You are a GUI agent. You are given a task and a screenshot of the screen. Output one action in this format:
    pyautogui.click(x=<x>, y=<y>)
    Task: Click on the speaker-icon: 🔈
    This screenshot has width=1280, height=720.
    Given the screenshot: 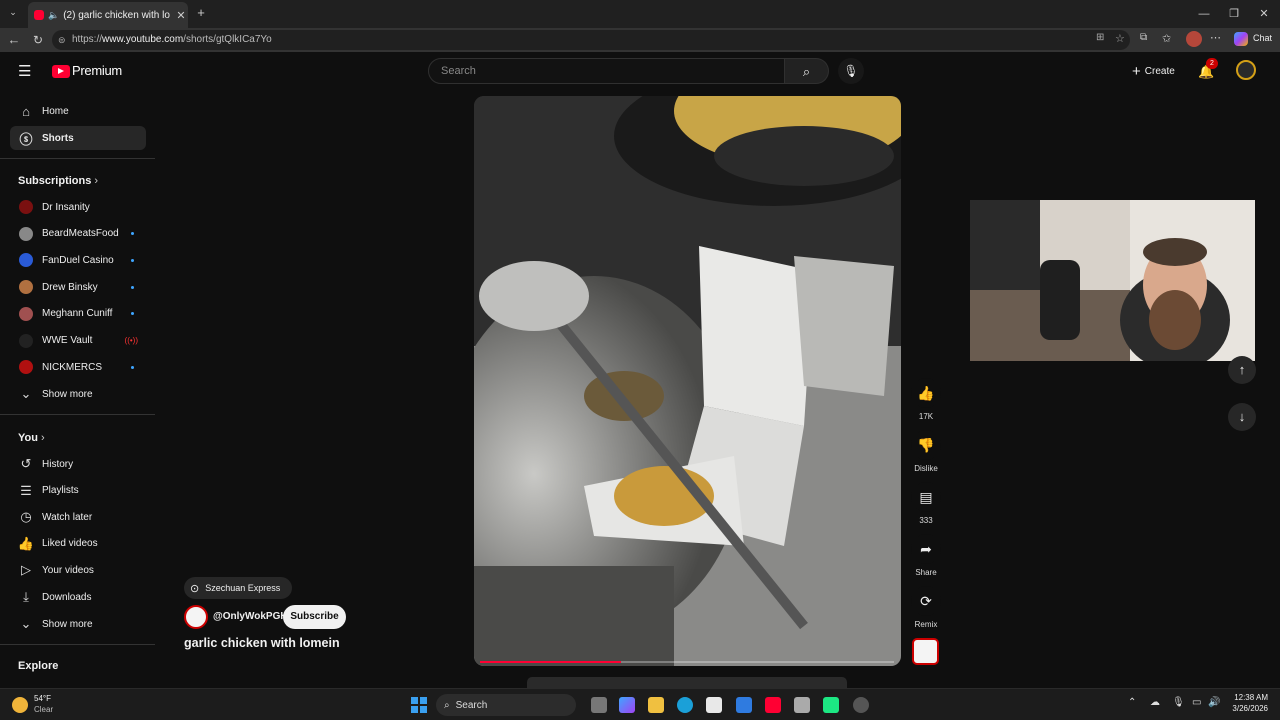 What is the action you would take?
    pyautogui.click(x=53, y=15)
    